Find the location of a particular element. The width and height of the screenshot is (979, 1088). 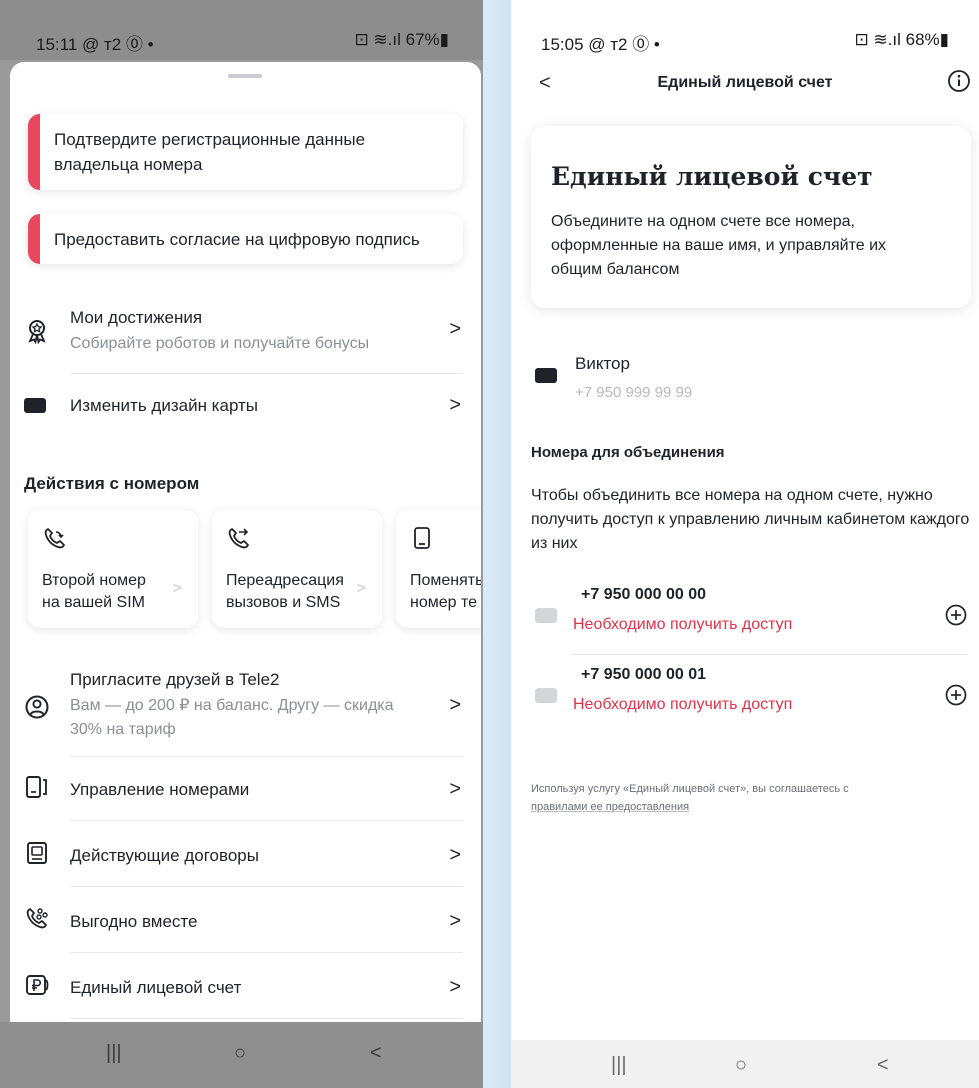

page-title: Единый лицевой счет is located at coordinates (745, 82).